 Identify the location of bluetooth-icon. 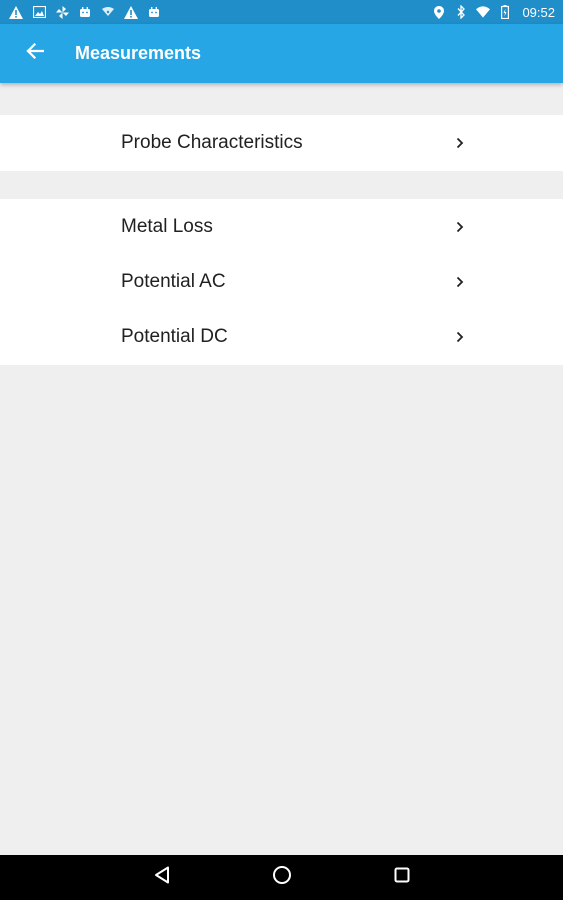
(461, 12).